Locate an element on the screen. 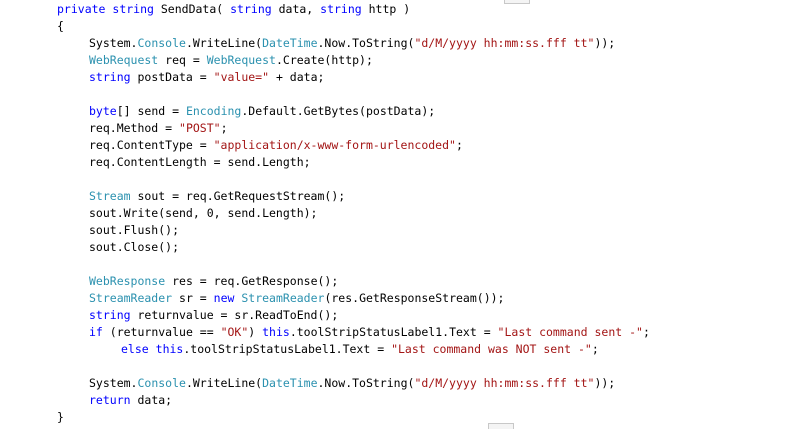 This screenshot has height=429, width=789. code-token: returnvalue = sr.ReadToEnd(); is located at coordinates (234, 315).